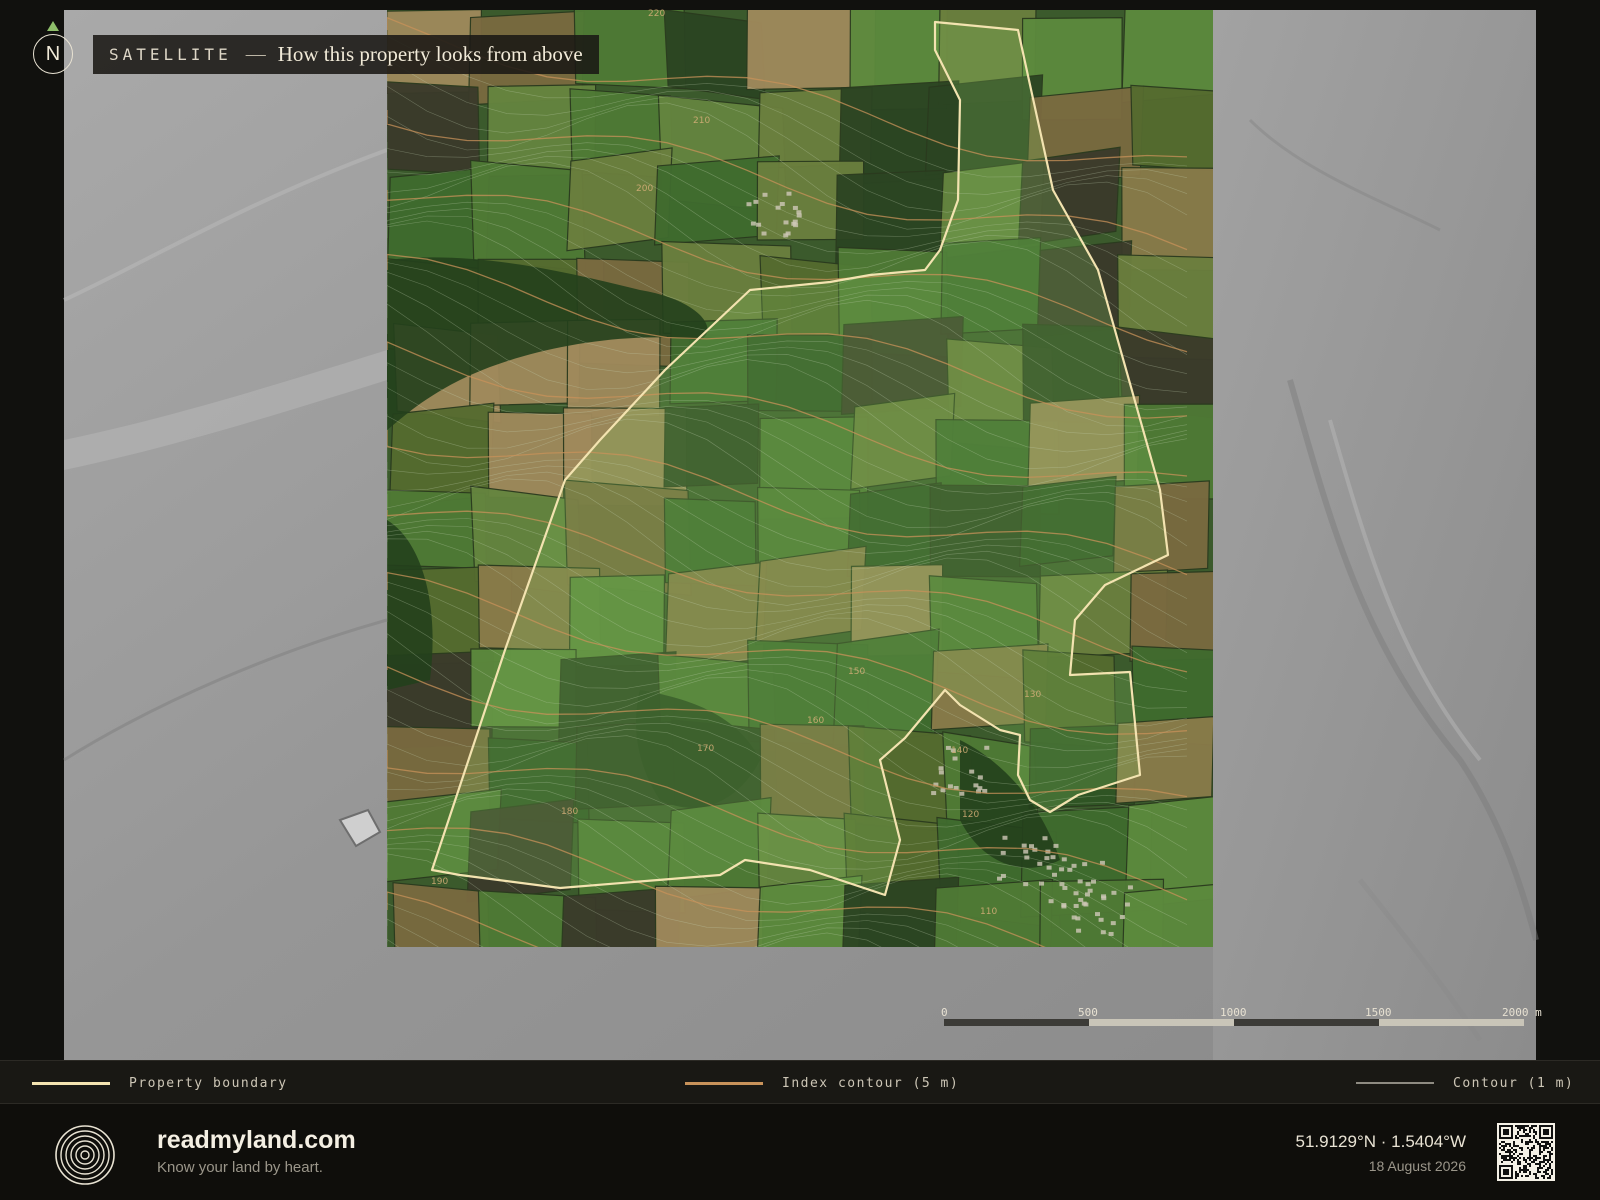  What do you see at coordinates (256, 1140) in the screenshot?
I see `brand-name: readmyland.com` at bounding box center [256, 1140].